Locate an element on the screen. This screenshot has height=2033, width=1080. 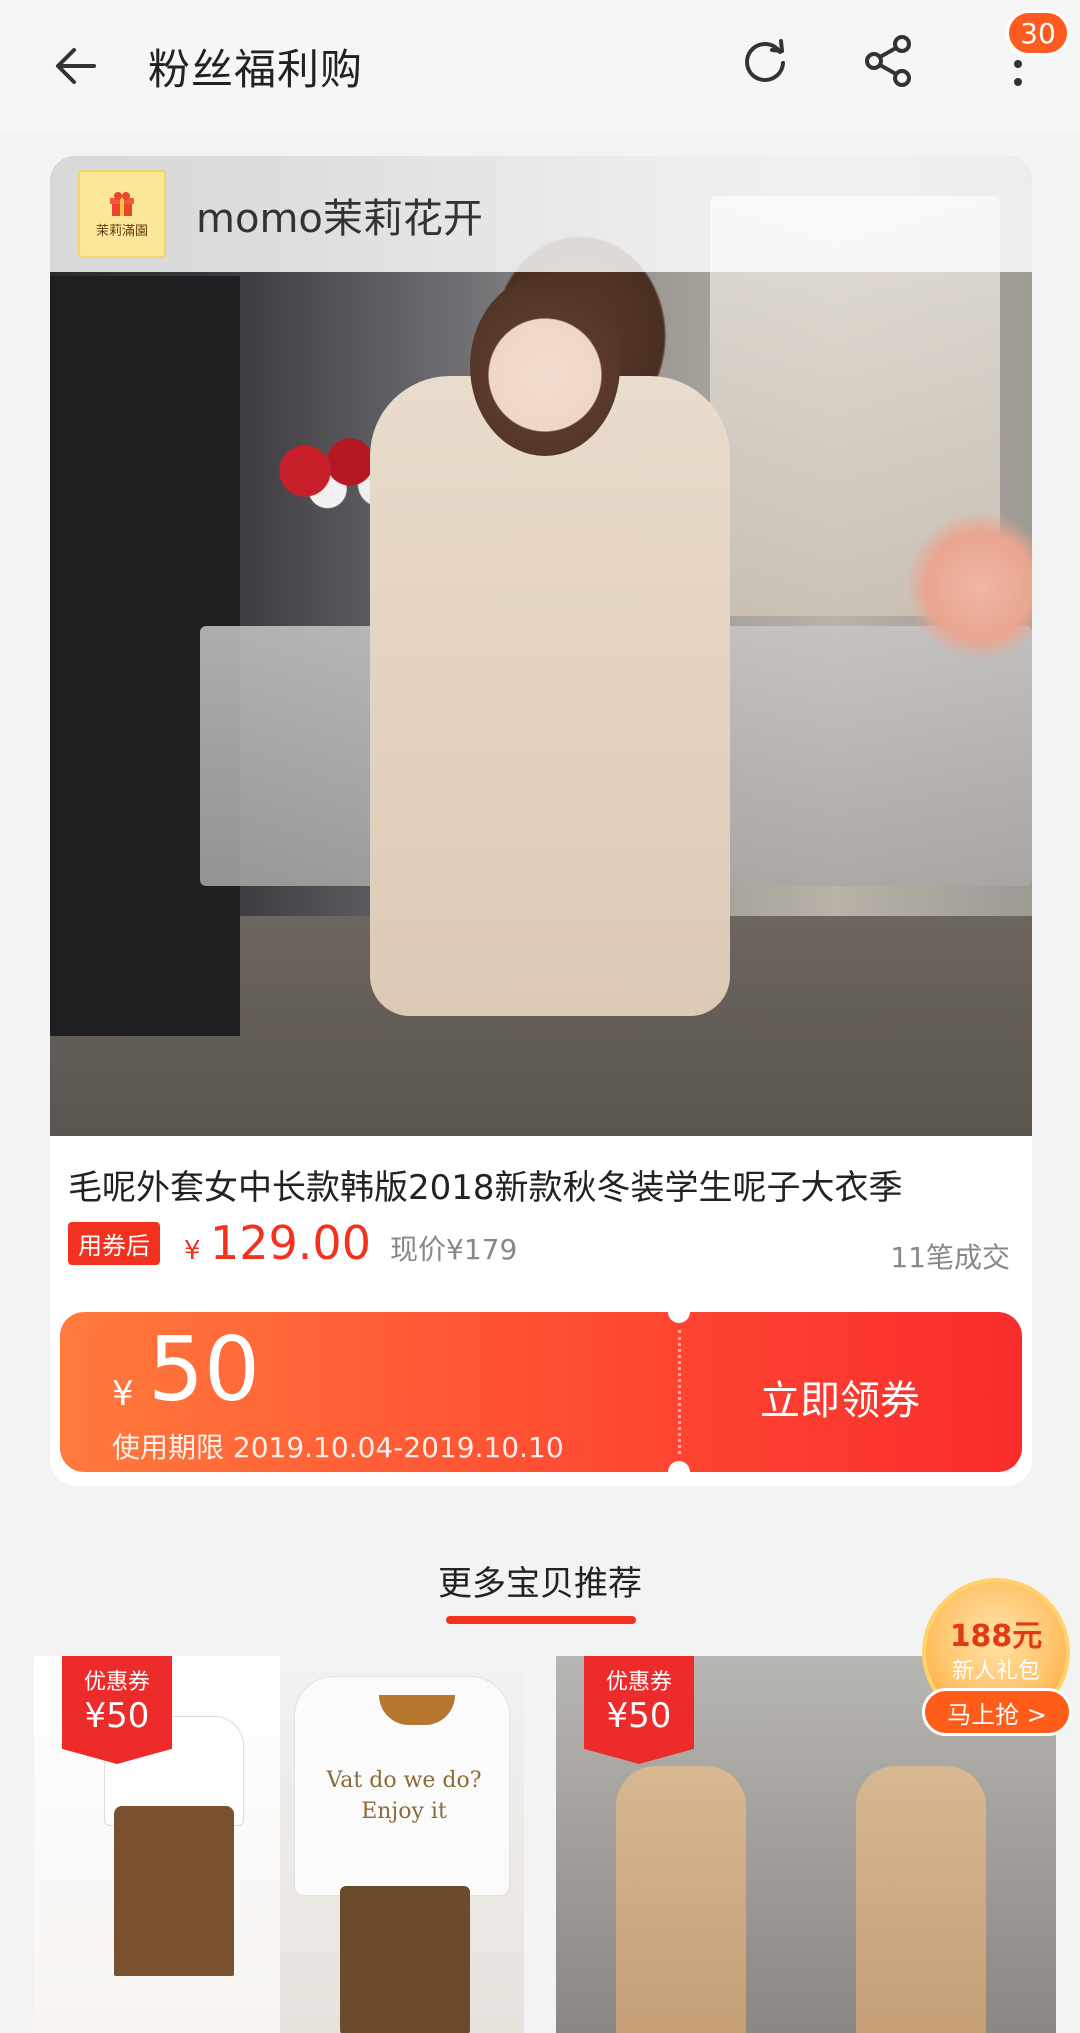
back-arrow-icon is located at coordinates (76, 66).